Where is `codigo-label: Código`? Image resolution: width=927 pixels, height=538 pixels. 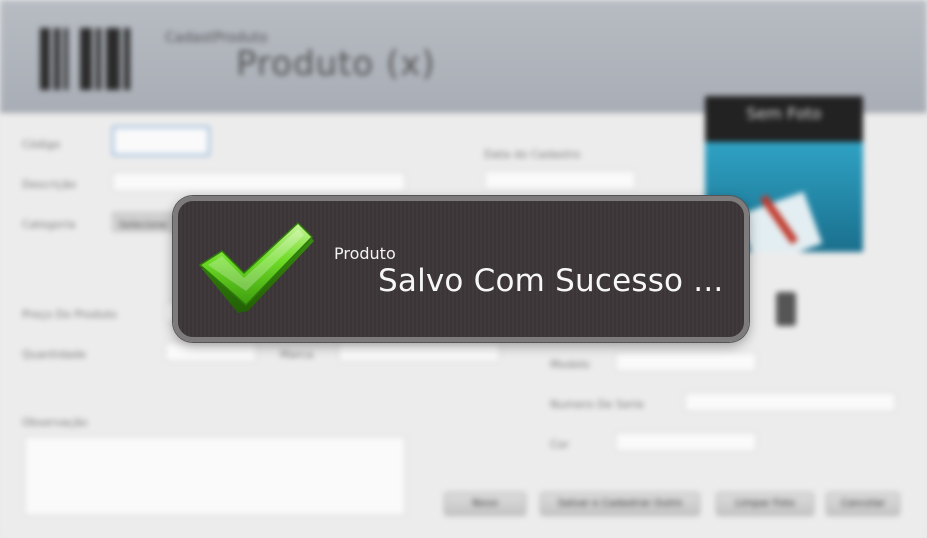 codigo-label: Código is located at coordinates (41, 144).